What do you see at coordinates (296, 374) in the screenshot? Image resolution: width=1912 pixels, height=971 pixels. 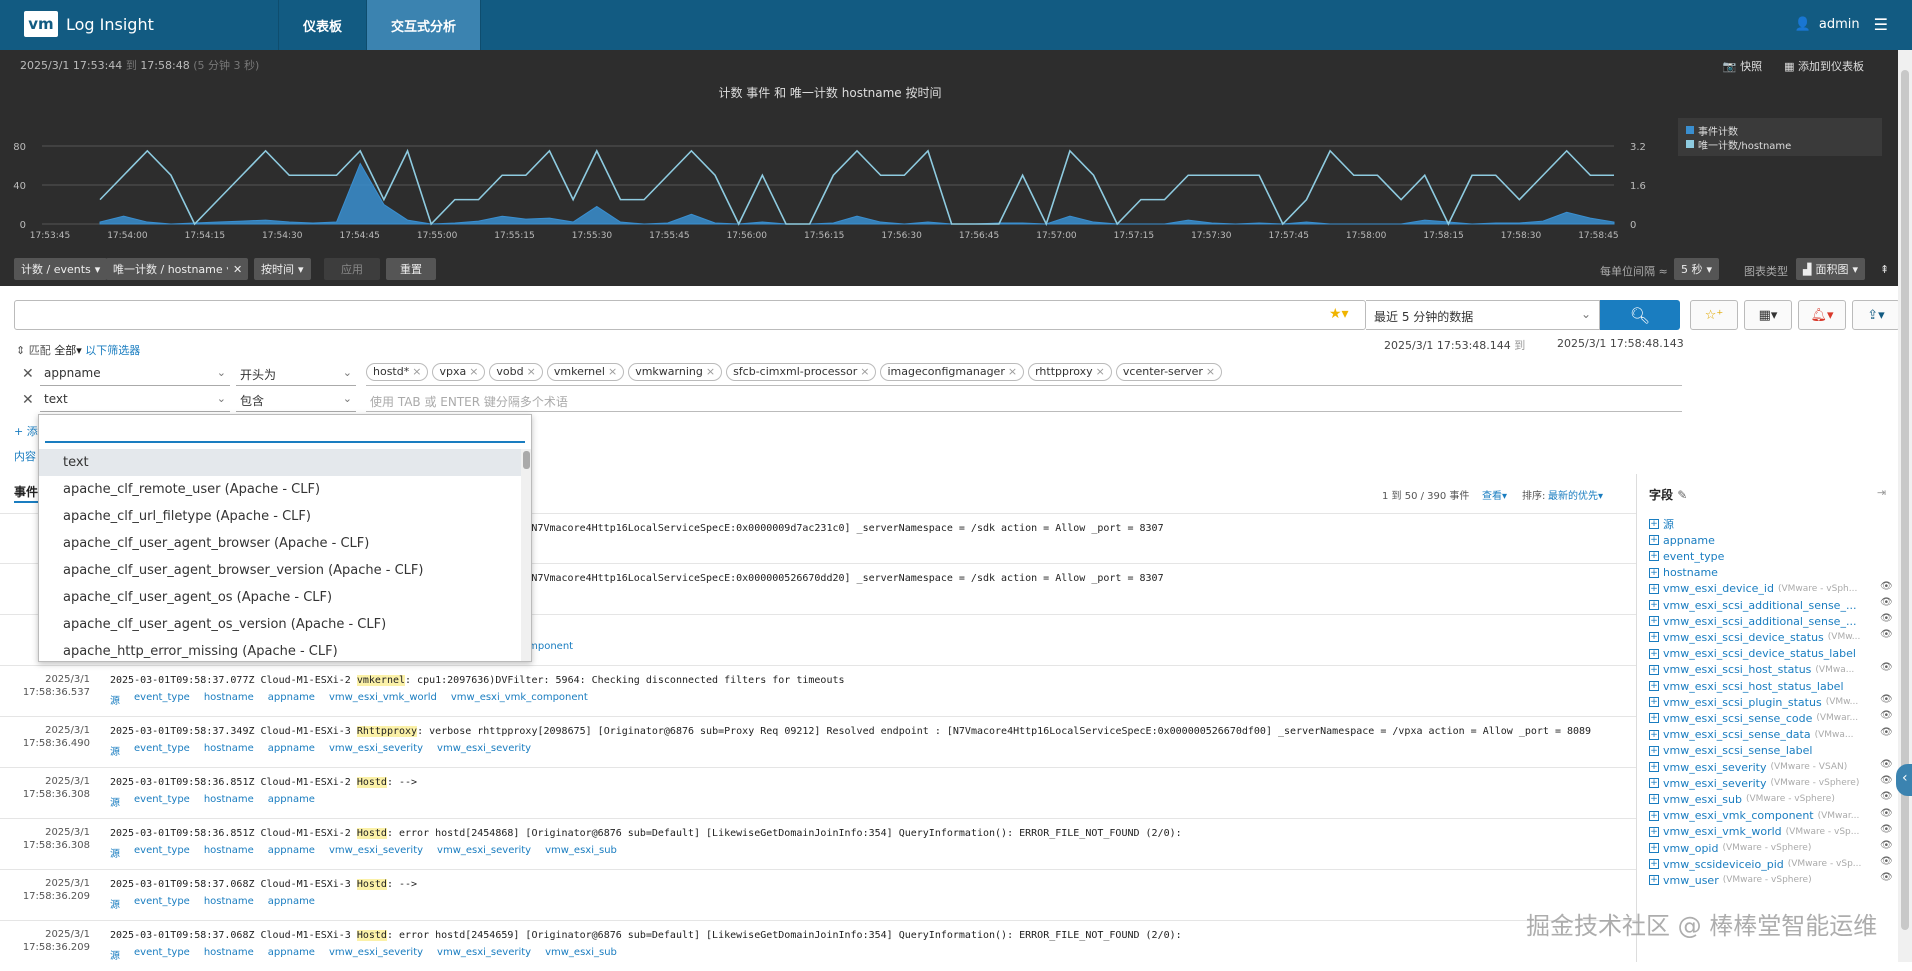 I see `filter-operator-select: 开头为 ⌄` at bounding box center [296, 374].